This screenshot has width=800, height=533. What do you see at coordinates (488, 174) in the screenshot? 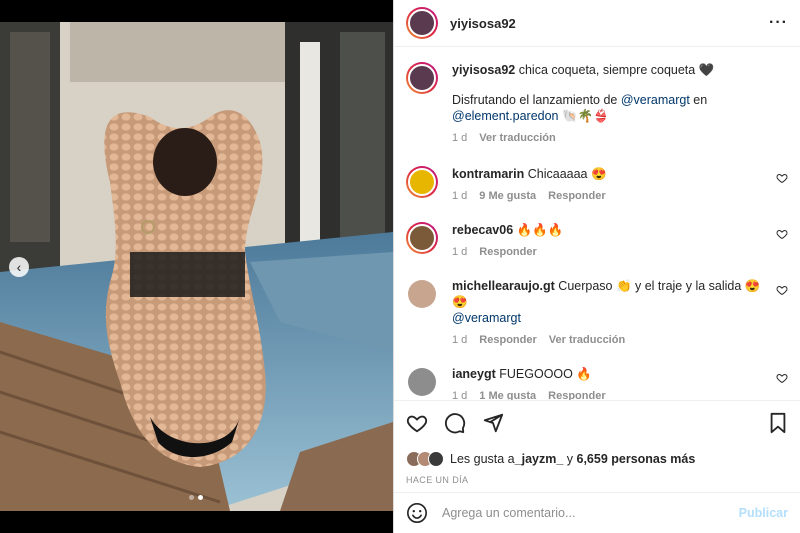
I see `commenter-username: kontramarin` at bounding box center [488, 174].